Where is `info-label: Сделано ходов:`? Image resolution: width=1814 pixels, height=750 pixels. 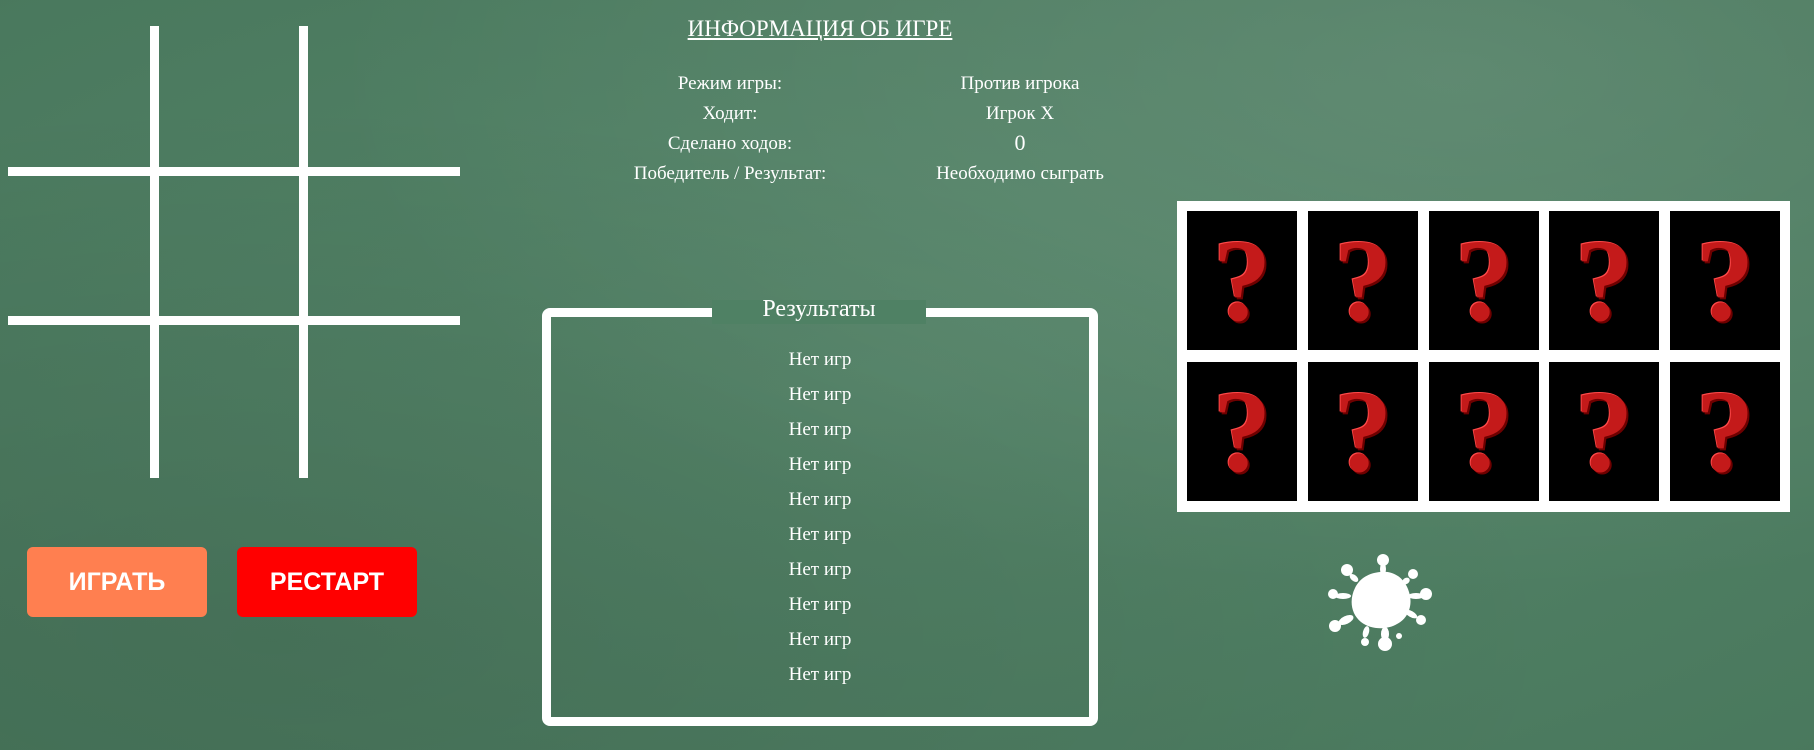
info-label: Сделано ходов: is located at coordinates (730, 143).